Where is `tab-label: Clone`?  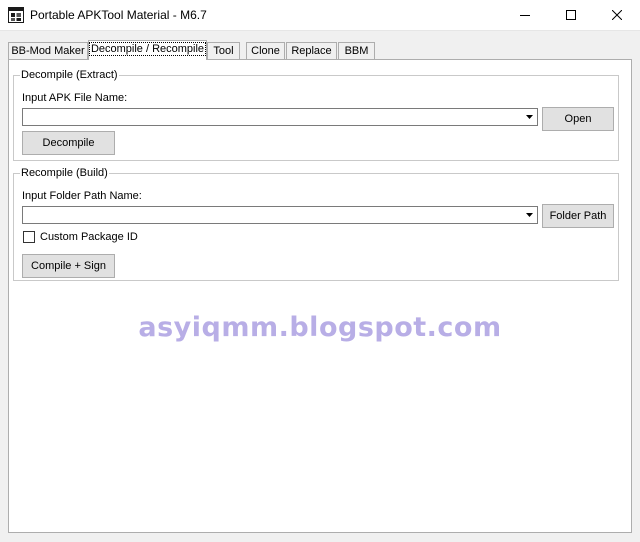
tab-label: Clone is located at coordinates (265, 51).